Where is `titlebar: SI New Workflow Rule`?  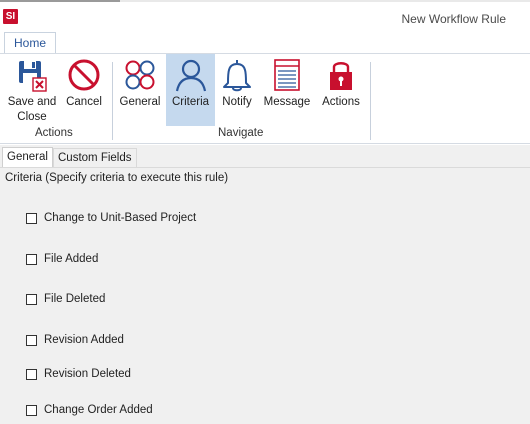 titlebar: SI New Workflow Rule is located at coordinates (265, 17).